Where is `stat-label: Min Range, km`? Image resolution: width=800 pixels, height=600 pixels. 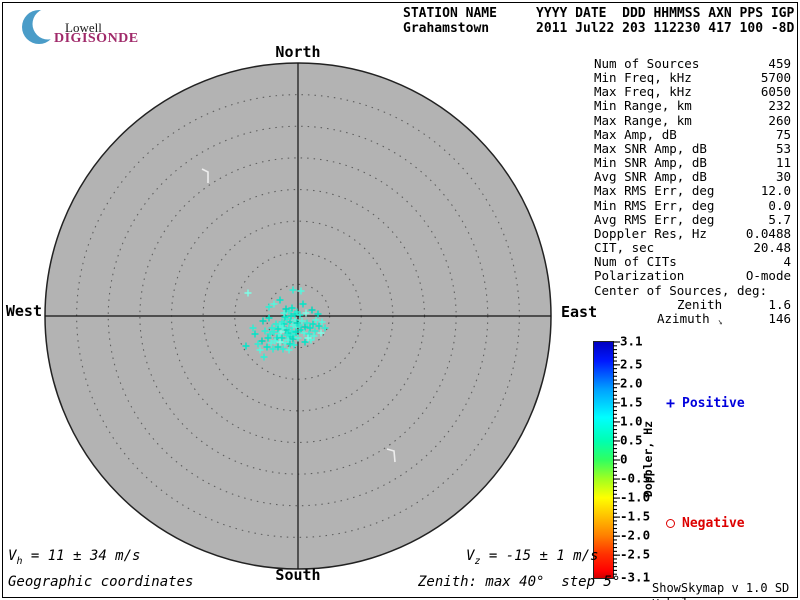
stat-label: Min Range, km is located at coordinates (643, 106).